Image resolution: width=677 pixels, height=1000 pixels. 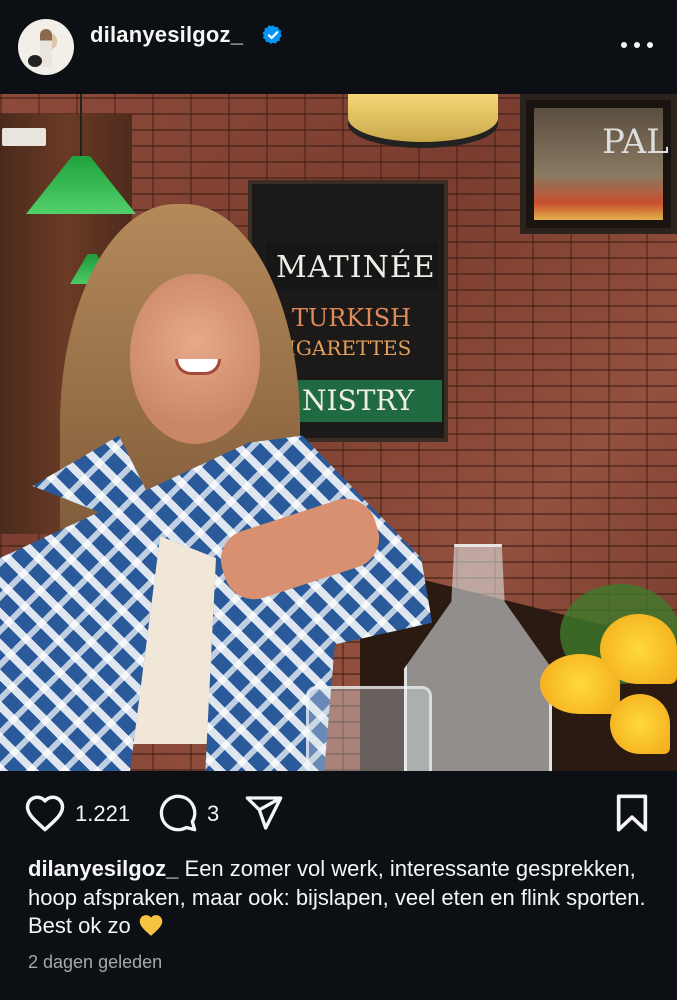 What do you see at coordinates (46, 47) in the screenshot?
I see `avatar` at bounding box center [46, 47].